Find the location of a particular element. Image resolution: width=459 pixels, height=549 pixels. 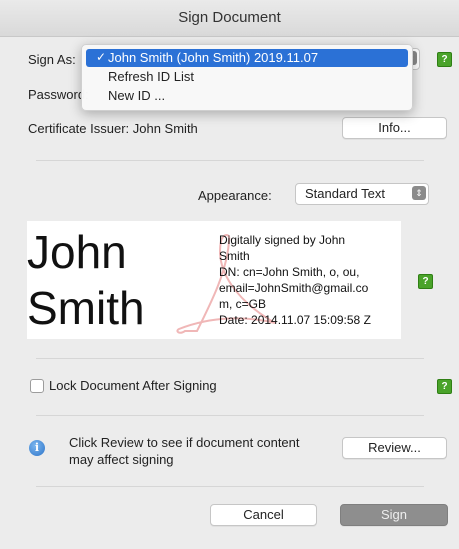

sign-button: Sign is located at coordinates (394, 515).